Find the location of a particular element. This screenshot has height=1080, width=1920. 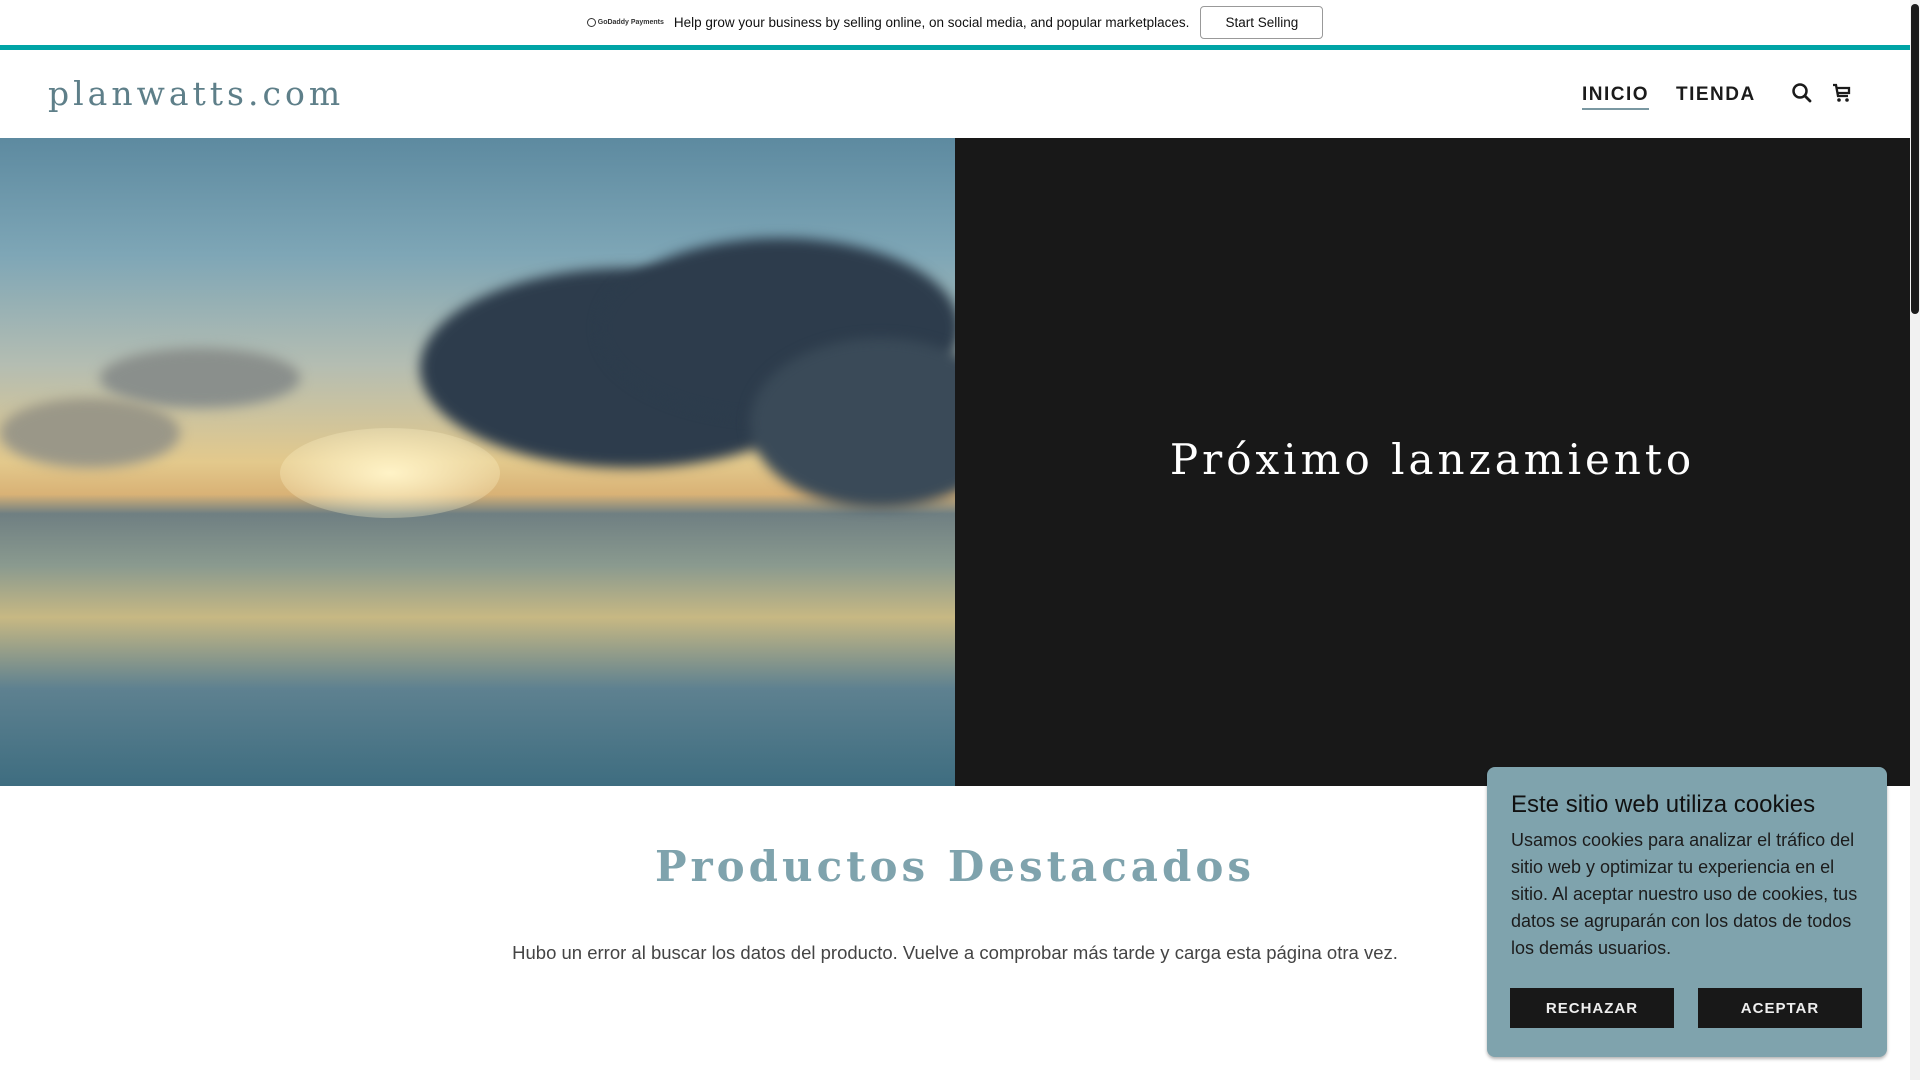

brand-text: GoDaddy Payments is located at coordinates (630, 22).